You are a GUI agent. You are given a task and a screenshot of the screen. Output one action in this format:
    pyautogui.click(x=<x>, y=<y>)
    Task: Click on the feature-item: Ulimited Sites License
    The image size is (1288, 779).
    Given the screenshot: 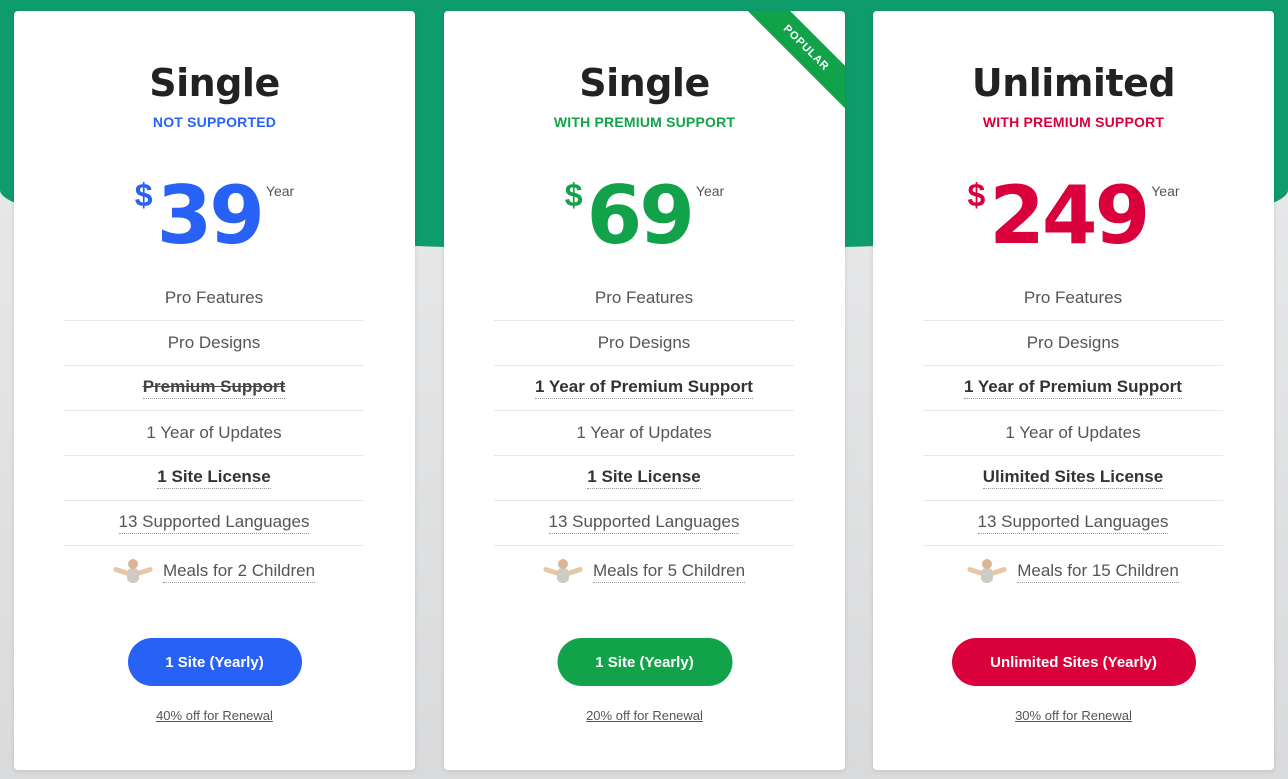 What is the action you would take?
    pyautogui.click(x=1073, y=478)
    